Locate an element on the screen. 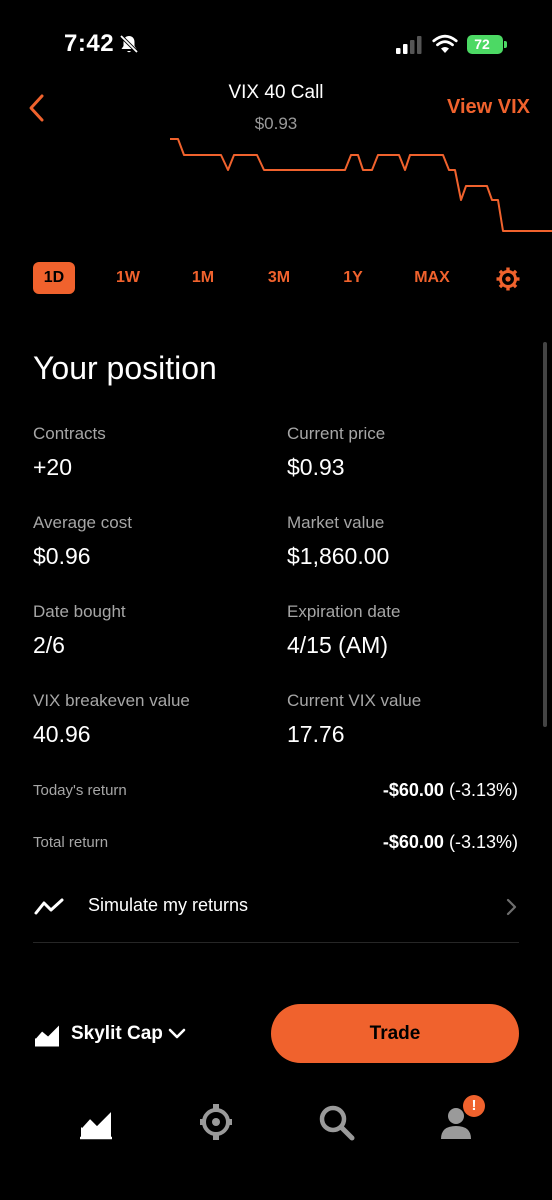 The width and height of the screenshot is (552, 1200). total-return-value: -$60.00 (-3.13%) is located at coordinates (450, 842).